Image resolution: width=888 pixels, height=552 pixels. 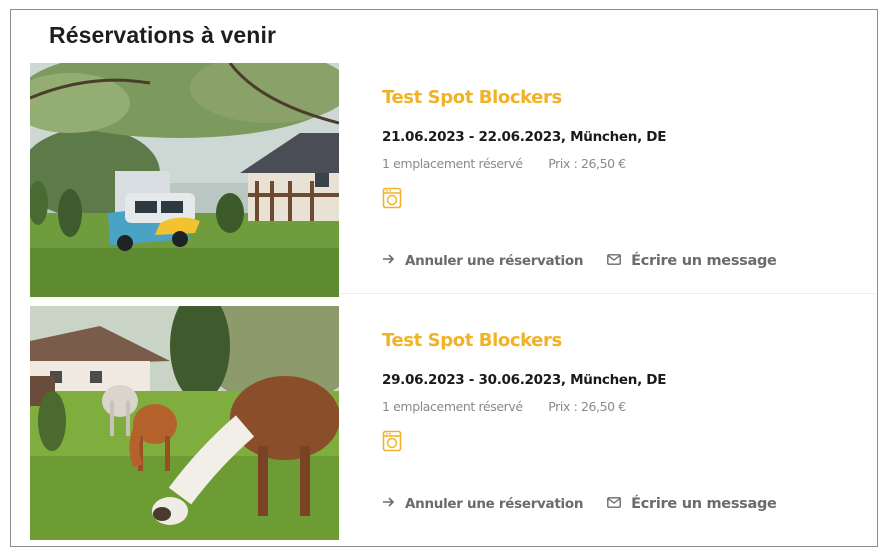 I want to click on reservation-dates-location: 29.06.2023 - 30.06.2023, München, DE, so click(x=524, y=380).